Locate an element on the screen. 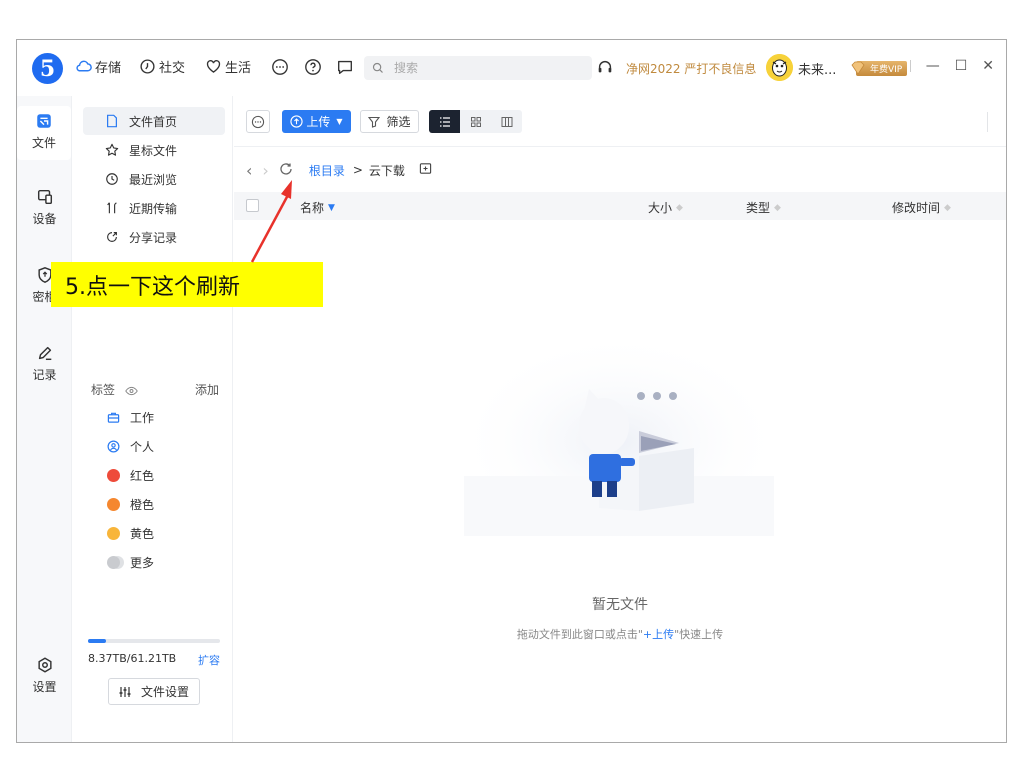 This screenshot has height=774, width=1032. new-folder-icon is located at coordinates (425, 168).